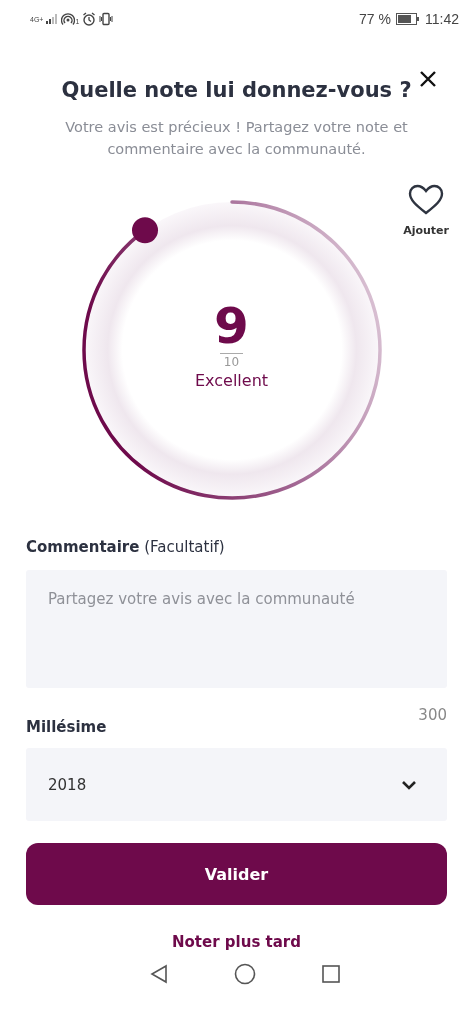 Image resolution: width=473 pixels, height=1024 pixels. Describe the element at coordinates (426, 200) in the screenshot. I see `heart-icon` at that location.